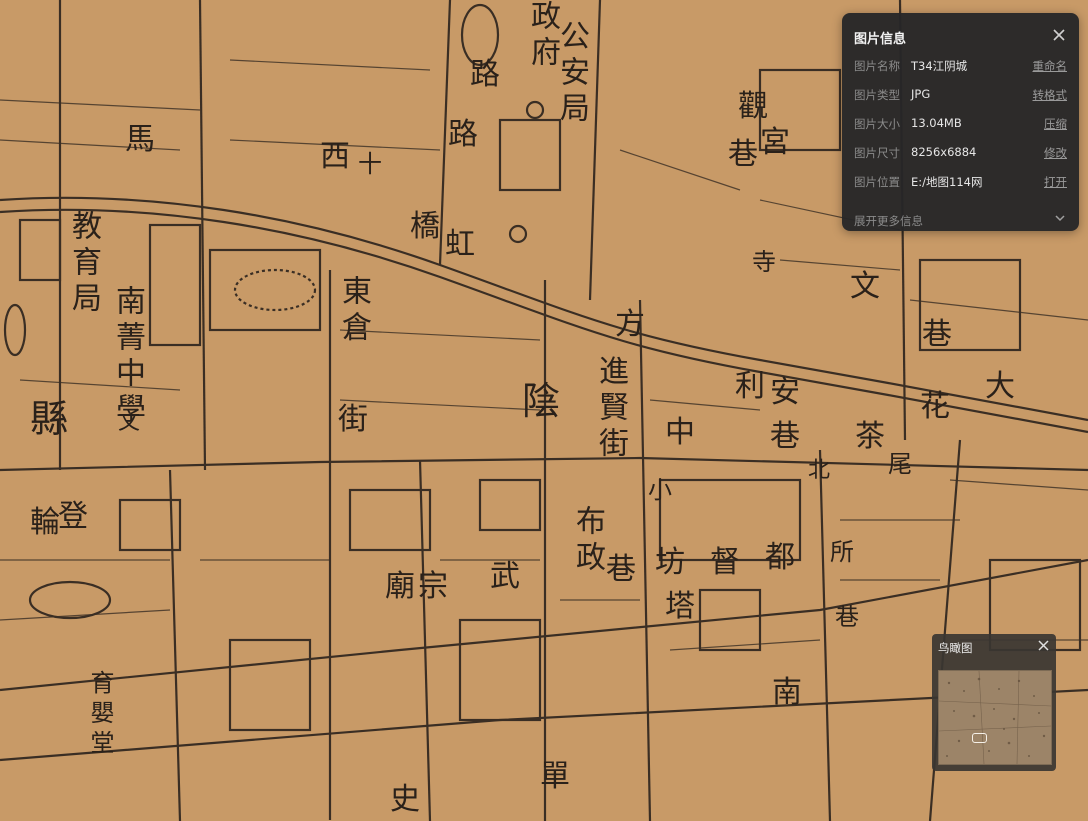 The image size is (1088, 821). What do you see at coordinates (819, 470) in the screenshot?
I see `map-label: 北` at bounding box center [819, 470].